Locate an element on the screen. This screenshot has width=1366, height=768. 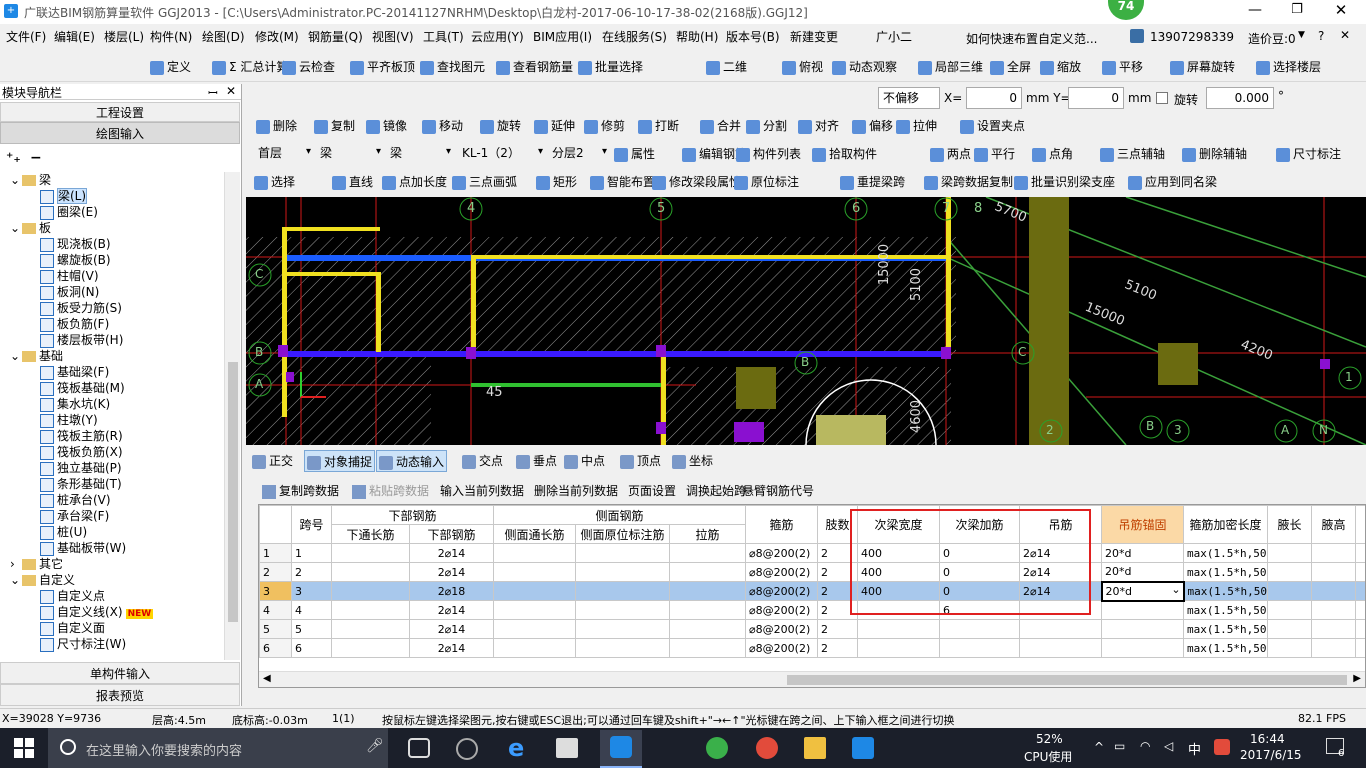
main-tb-button-9: 动态观察 is located at coordinates (864, 67).